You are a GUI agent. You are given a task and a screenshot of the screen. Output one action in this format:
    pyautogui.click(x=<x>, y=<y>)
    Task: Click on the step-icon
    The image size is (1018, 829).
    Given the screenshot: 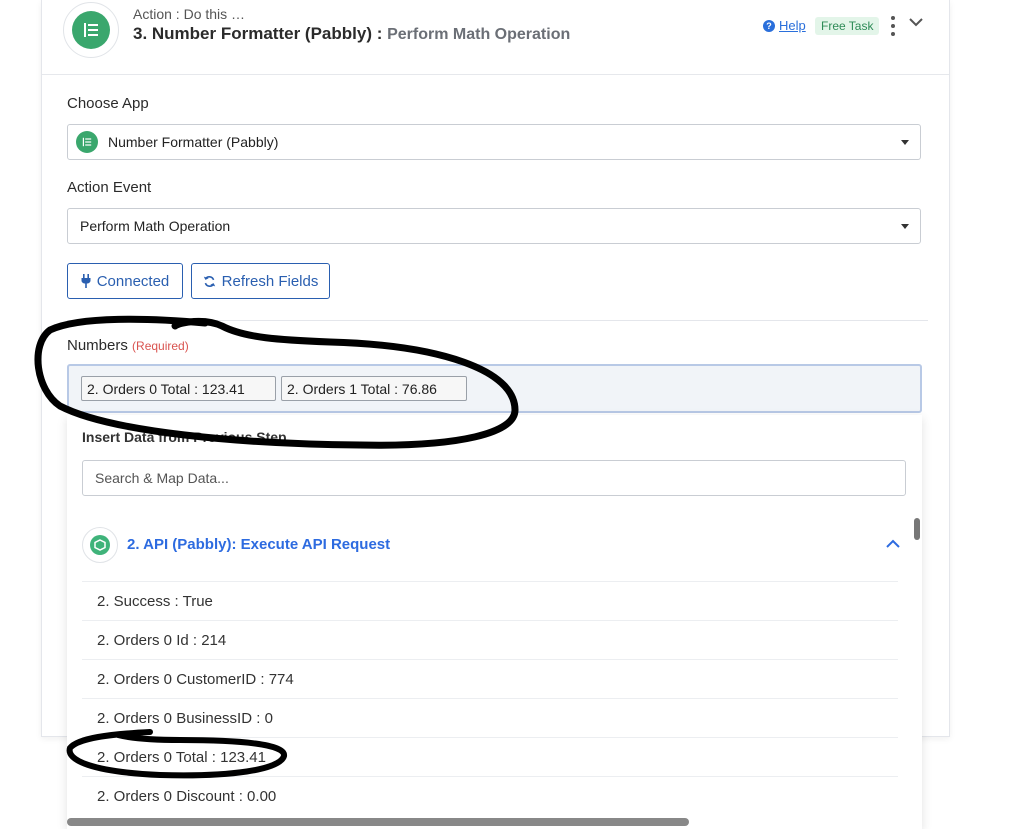 What is the action you would take?
    pyautogui.click(x=91, y=30)
    